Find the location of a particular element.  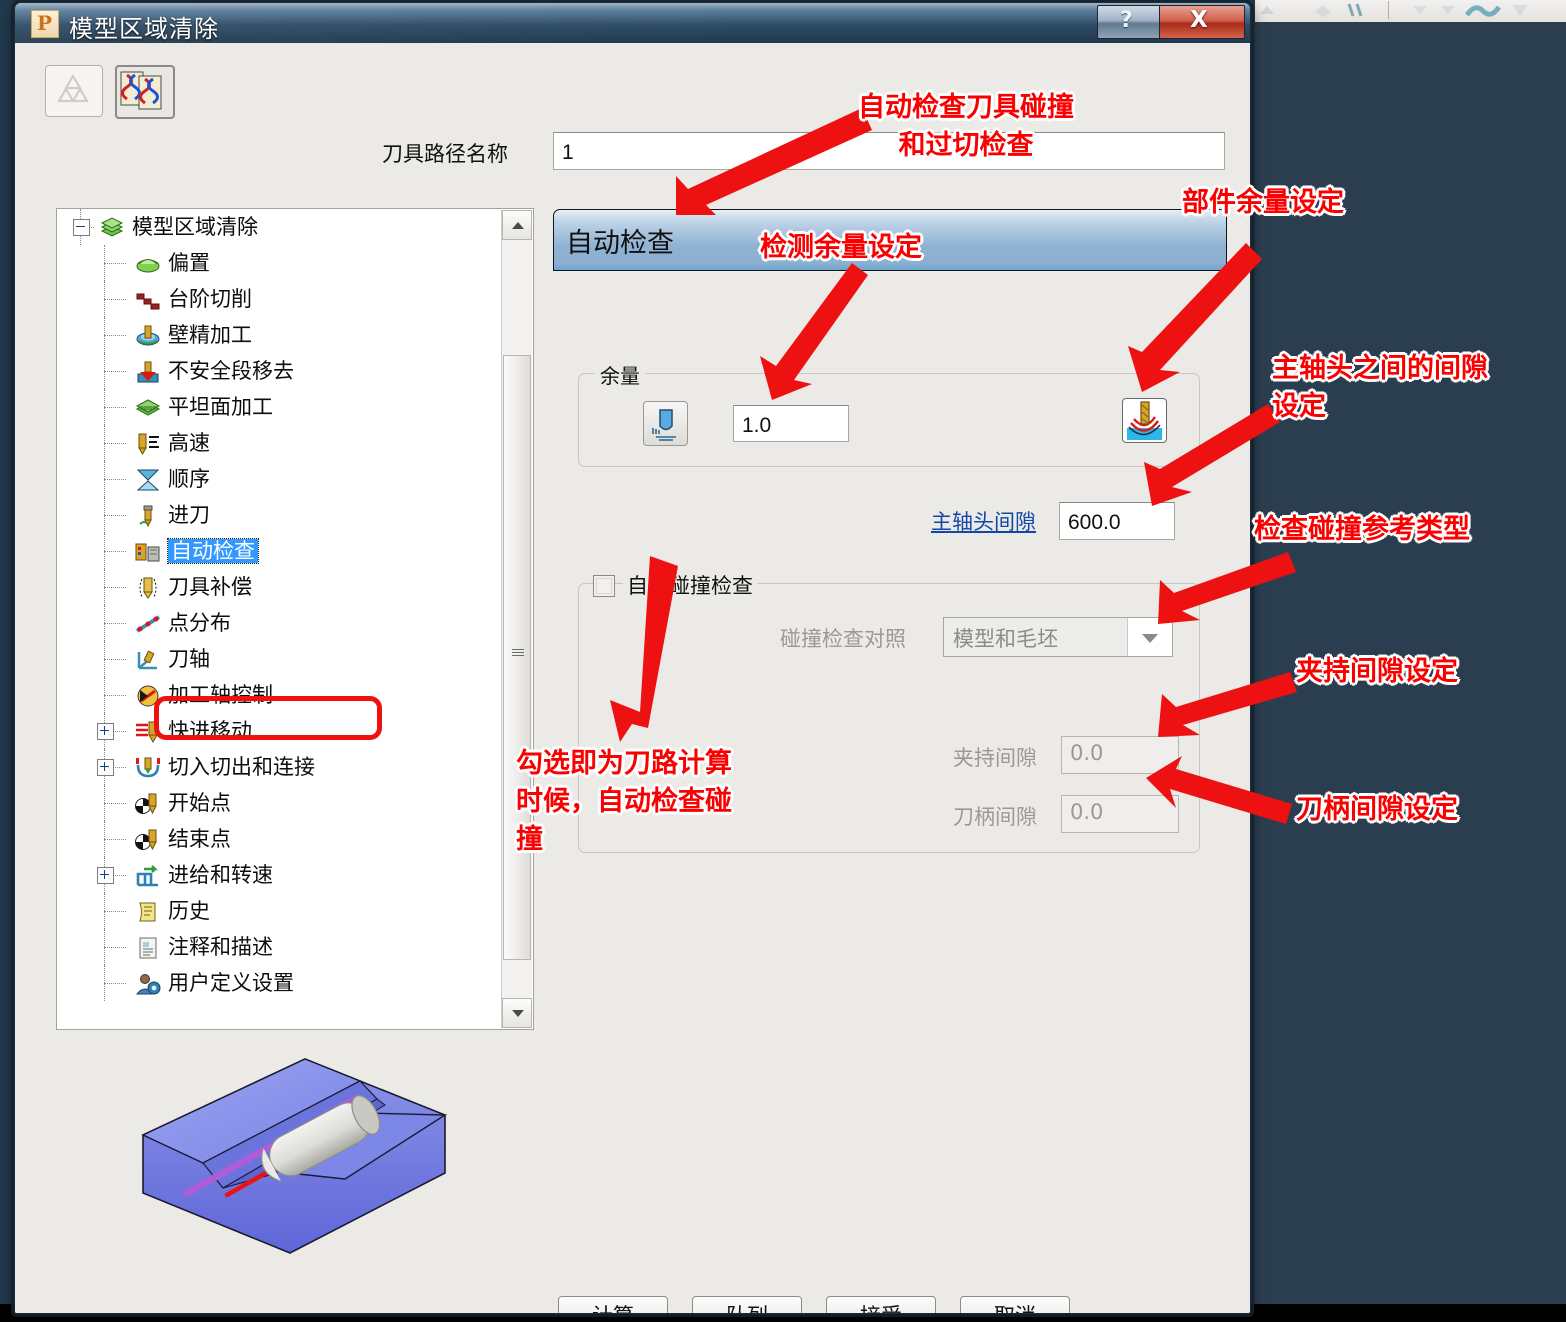

tree-item-label: 加工轴控制 is located at coordinates (220, 695).